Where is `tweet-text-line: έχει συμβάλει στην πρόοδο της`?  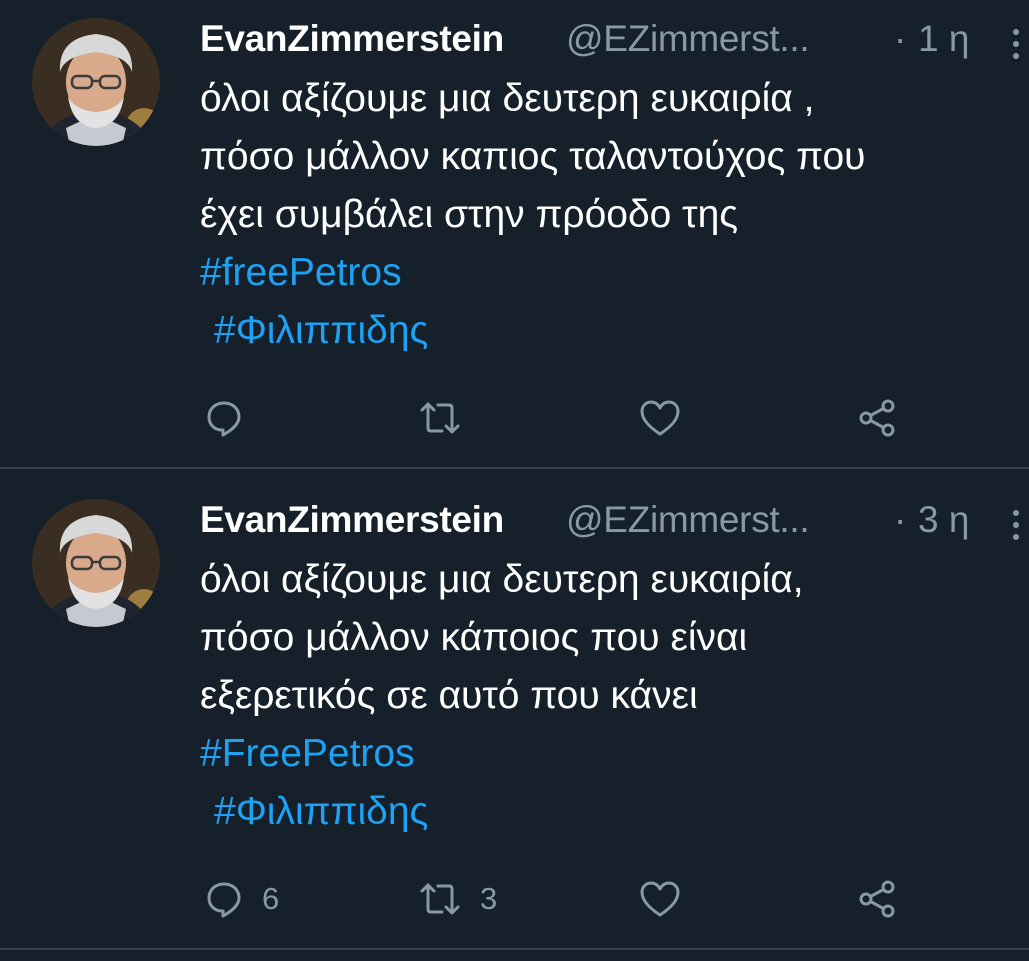 tweet-text-line: έχει συμβάλει στην πρόοδο της is located at coordinates (469, 214).